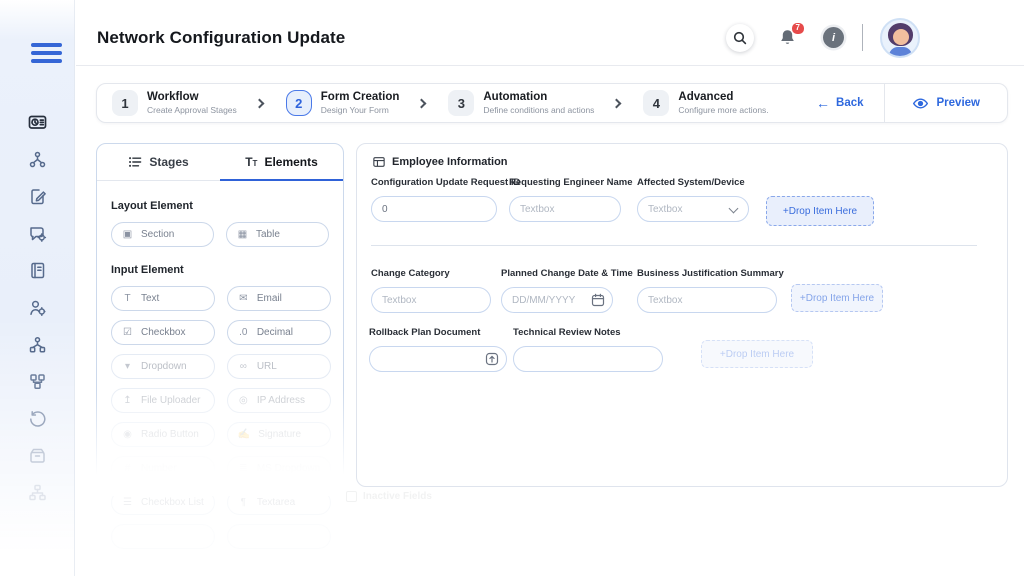 The width and height of the screenshot is (1024, 576). I want to click on chat-settings-icon, so click(38, 233).